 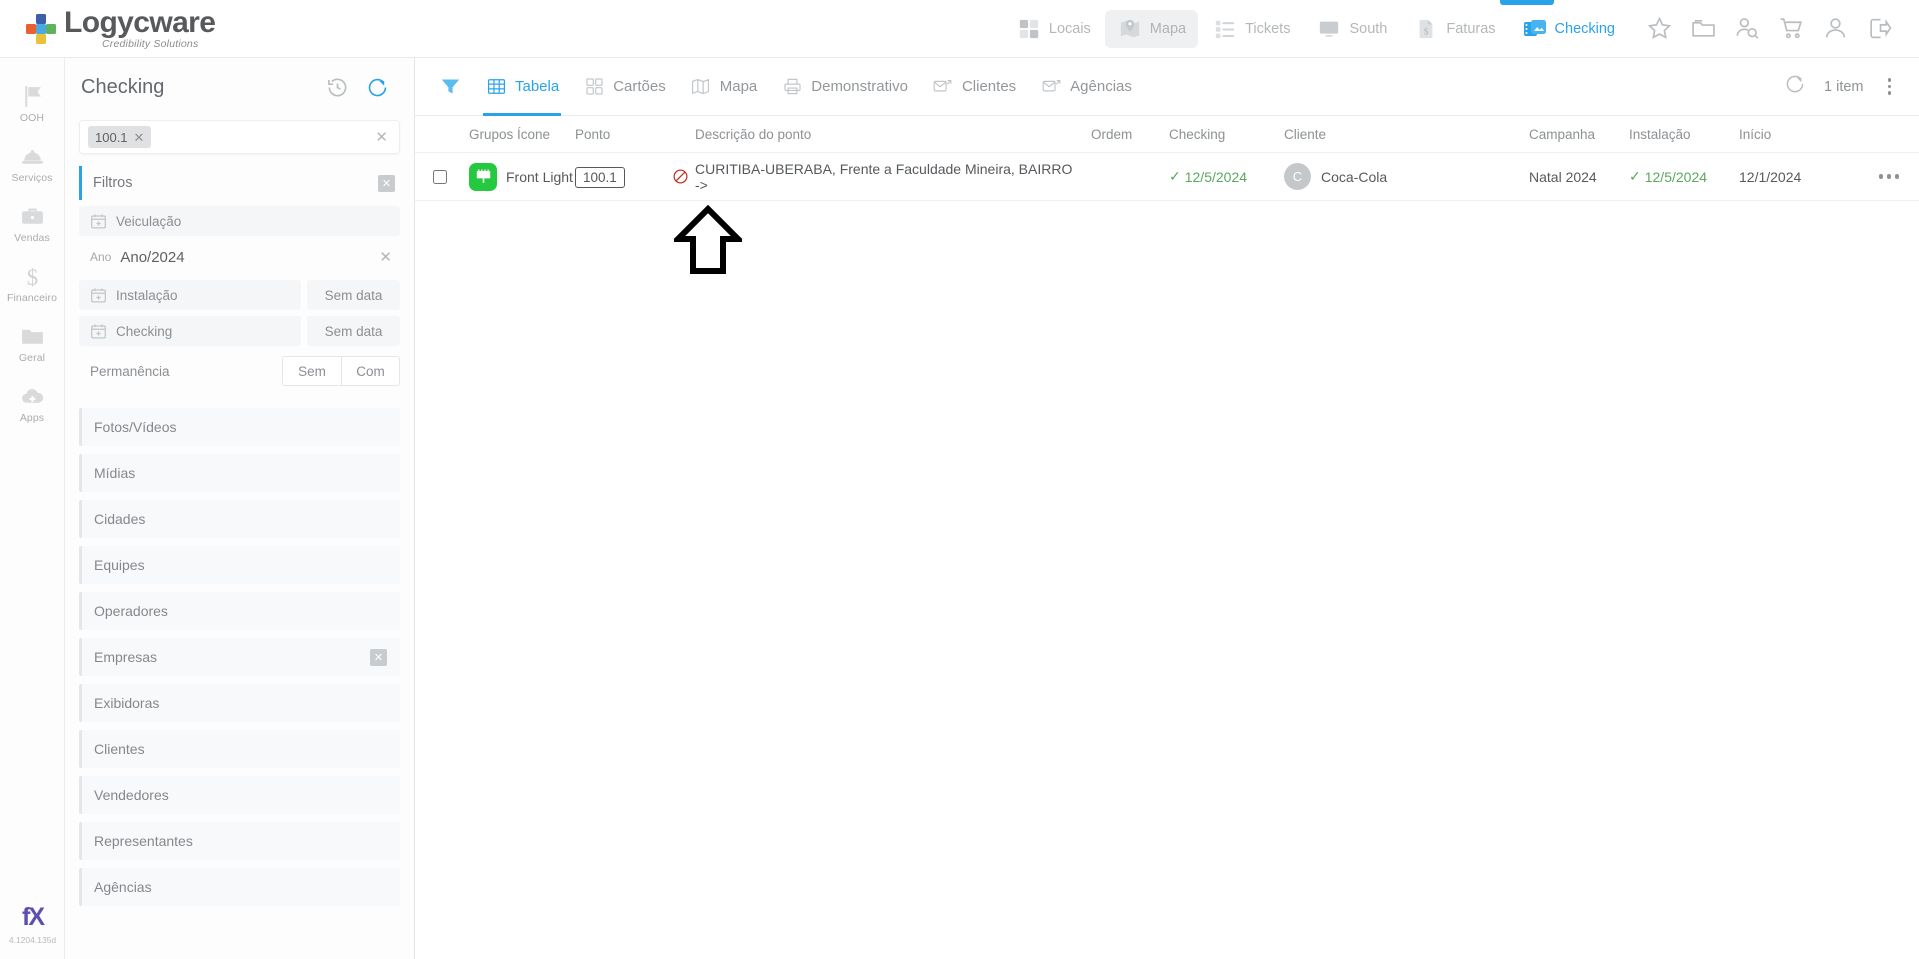 I want to click on tab-label-agencias: Agências, so click(x=1101, y=86).